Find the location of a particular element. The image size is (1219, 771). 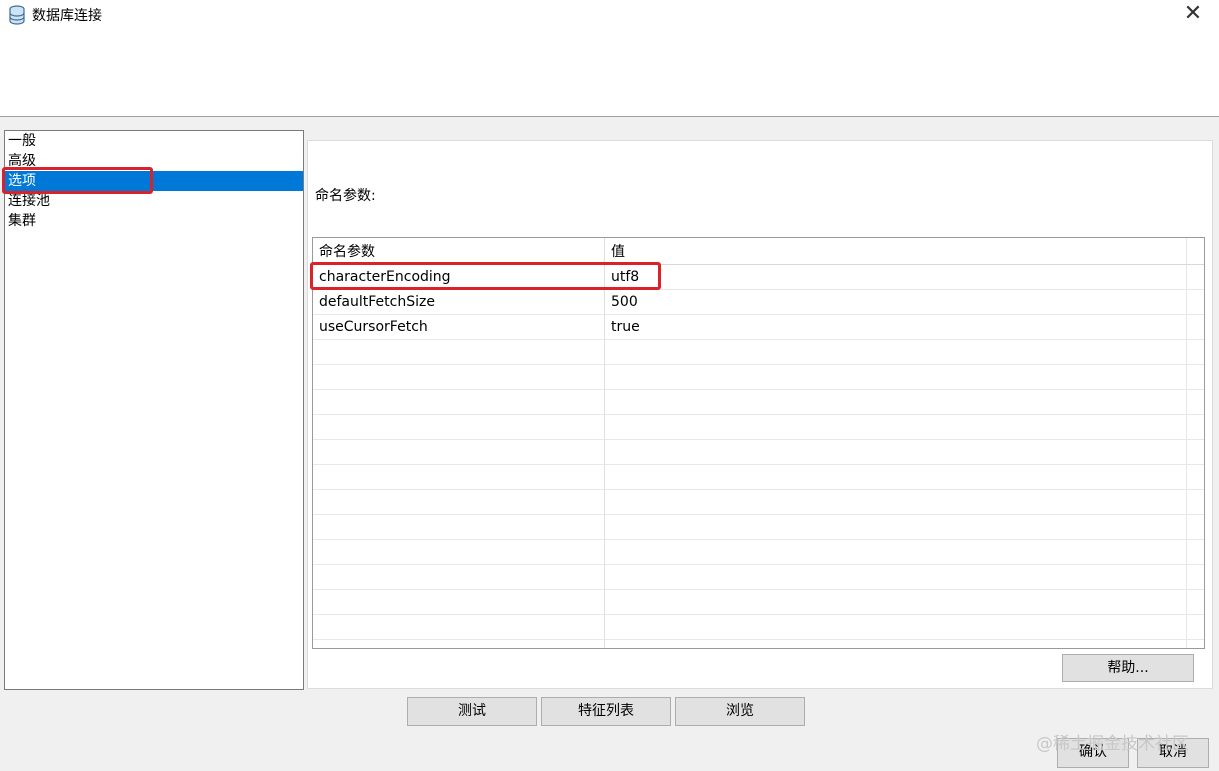

nav-item-general: 一般 is located at coordinates (154, 141).